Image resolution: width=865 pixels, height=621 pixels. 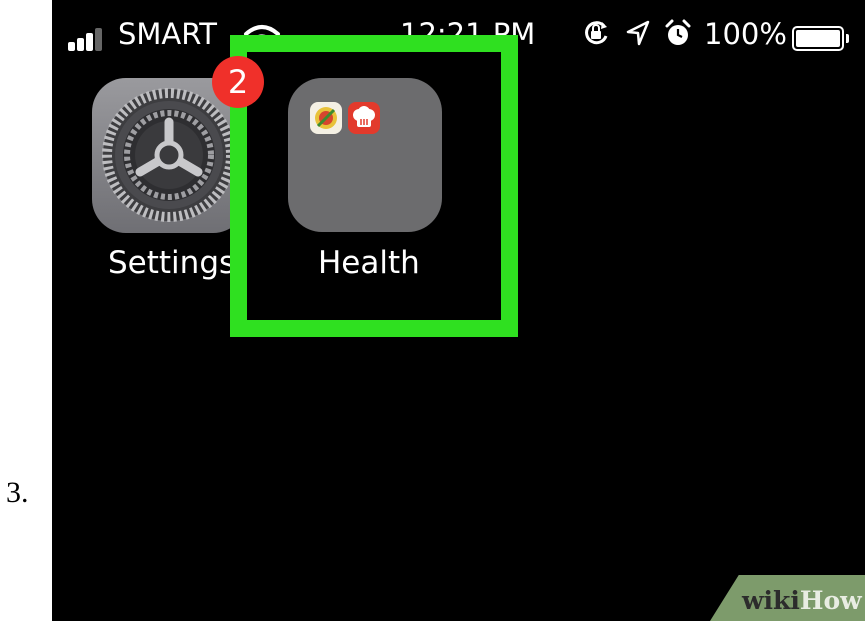 I want to click on wikihow-watermark: wikiHow, so click(x=802, y=600).